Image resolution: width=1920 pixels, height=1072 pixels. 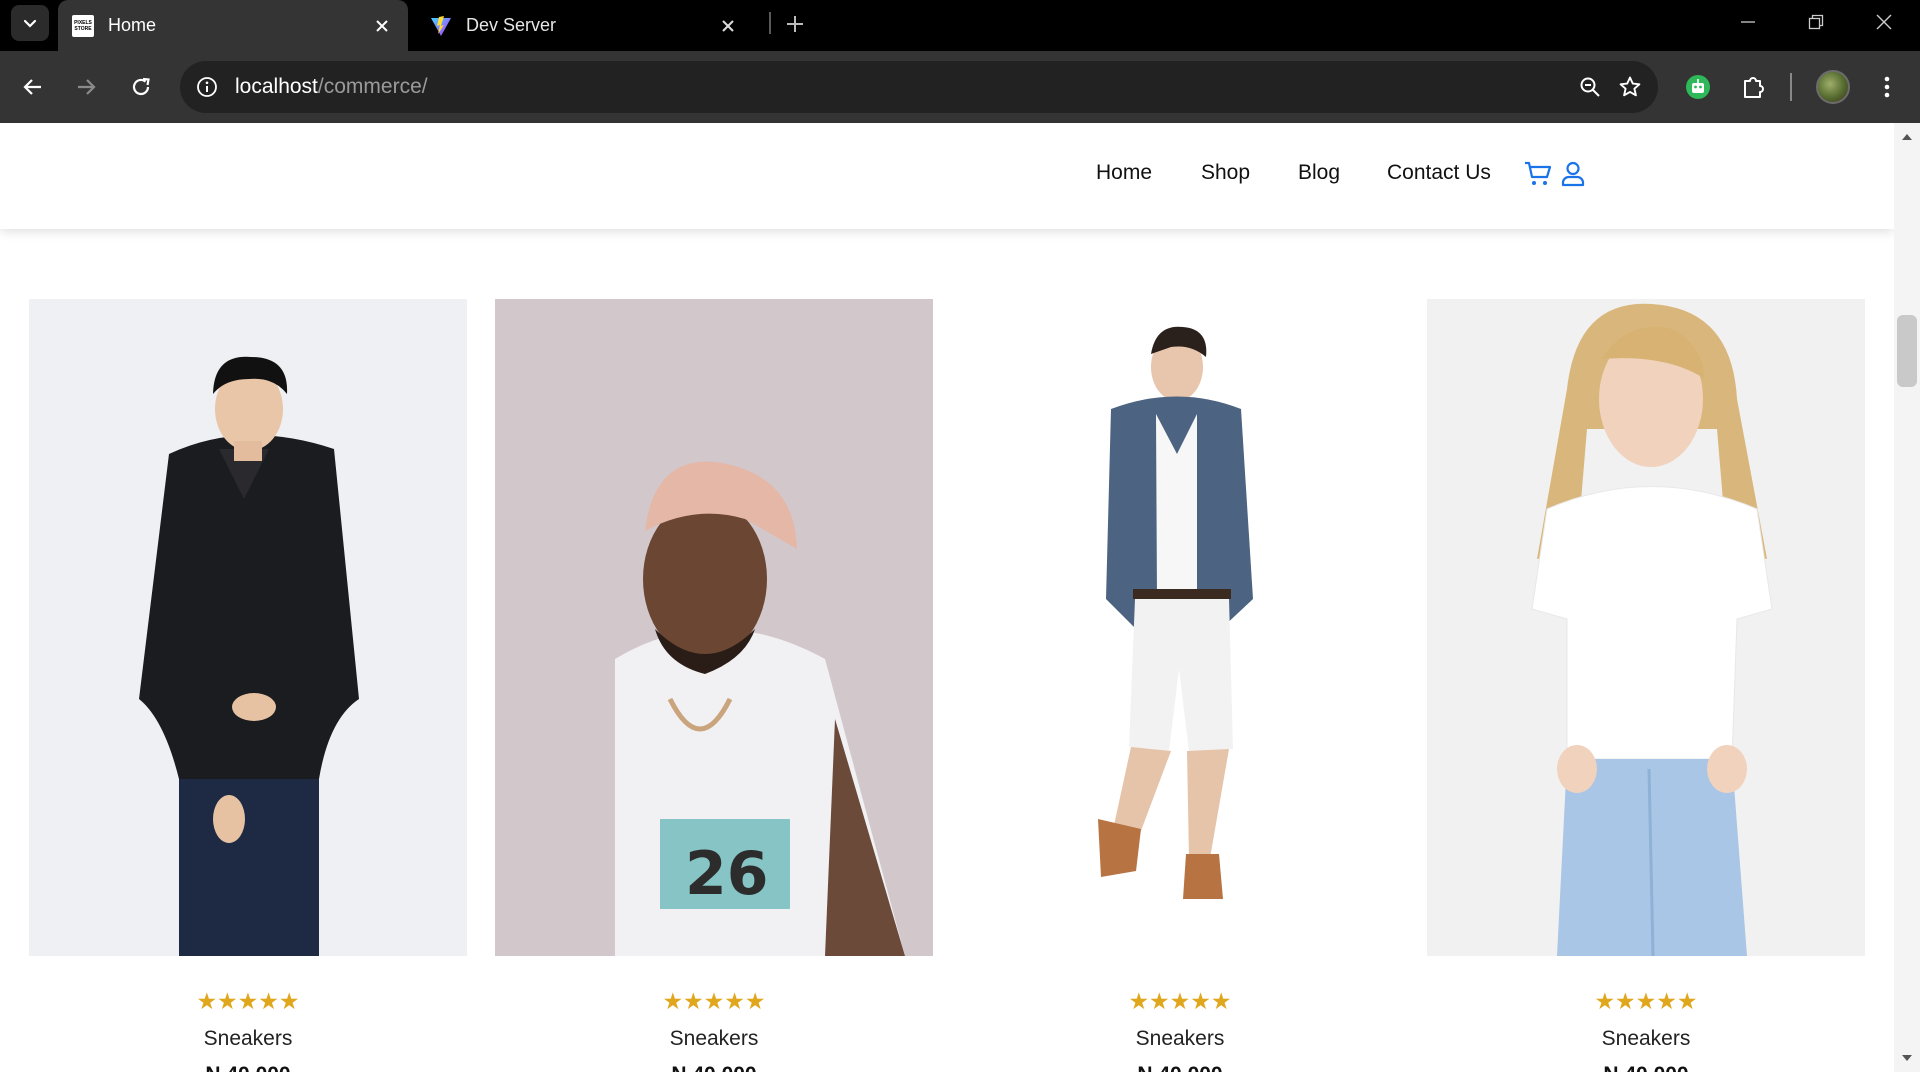 I want to click on minimize-icon, so click(x=1748, y=22).